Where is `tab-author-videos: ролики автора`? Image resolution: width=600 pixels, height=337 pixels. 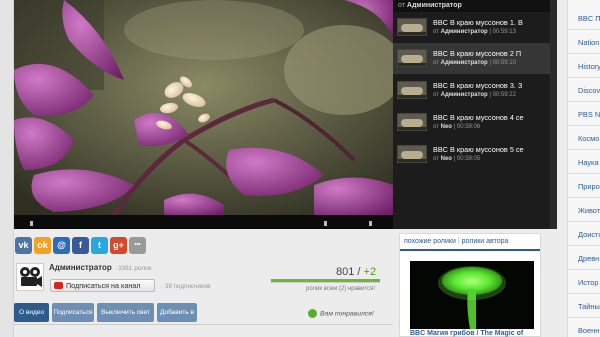
tab-author-videos: ролики автора is located at coordinates (485, 241).